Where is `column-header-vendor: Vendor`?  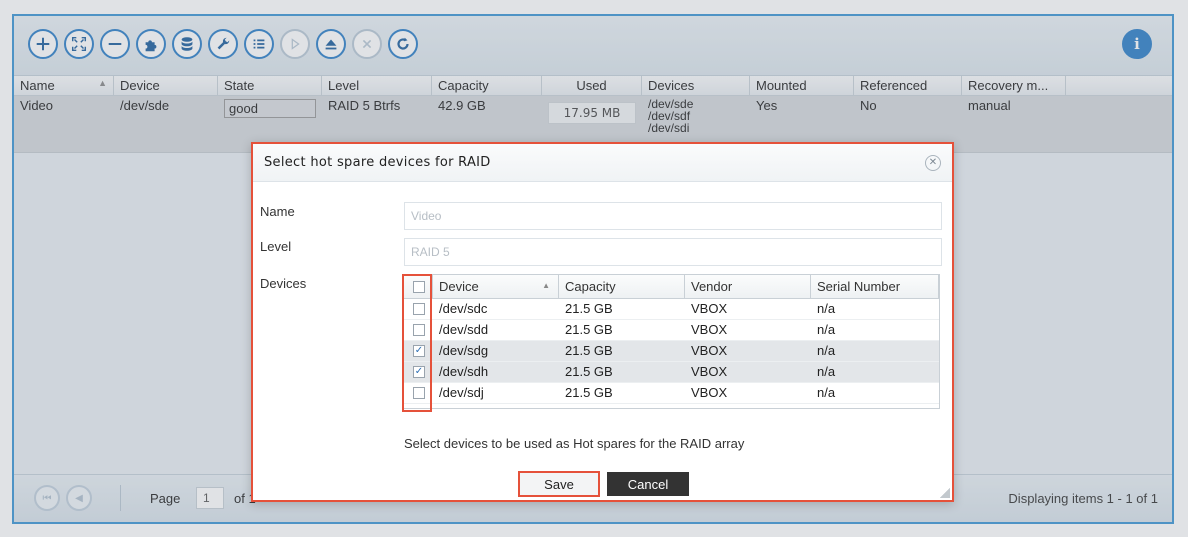
column-header-vendor: Vendor is located at coordinates (748, 286).